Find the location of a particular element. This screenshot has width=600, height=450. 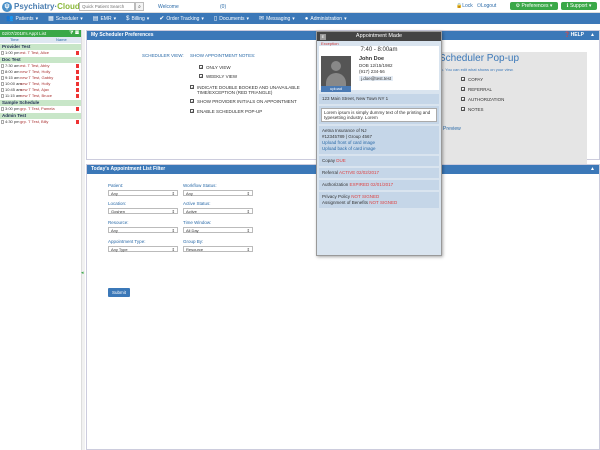

appt-name: grp. T Test, Billy is located at coordinates (34, 121).